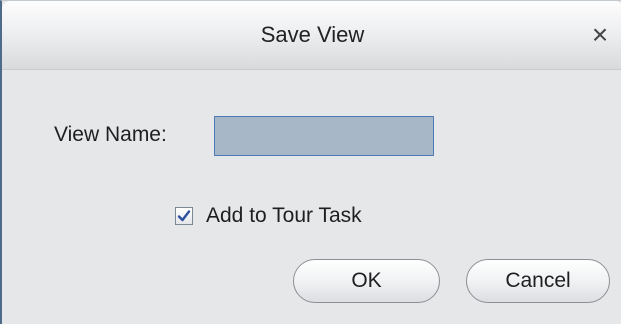 Image resolution: width=621 pixels, height=324 pixels. Describe the element at coordinates (366, 281) in the screenshot. I see `ok-button: OK` at that location.